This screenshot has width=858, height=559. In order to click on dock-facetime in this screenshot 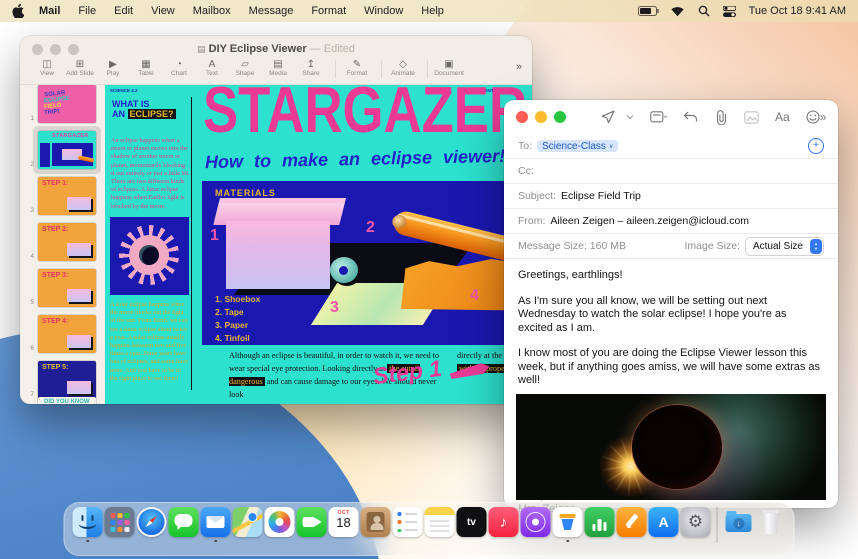, I will do `click(311, 522)`.